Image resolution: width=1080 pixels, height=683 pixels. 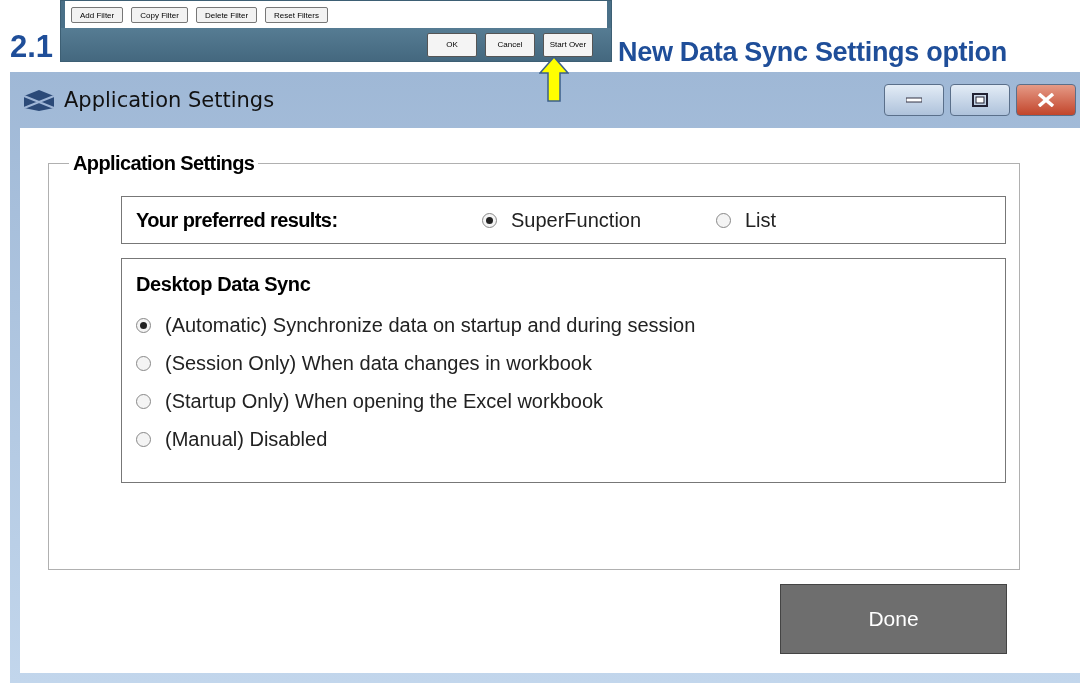 I want to click on dialog-button: OK, so click(x=452, y=44).